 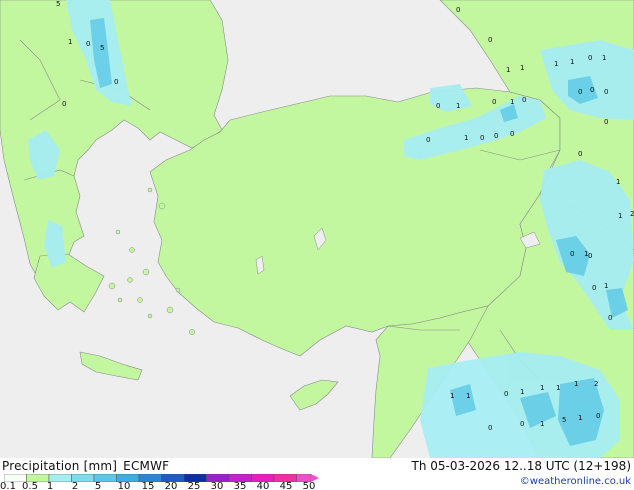 I want to click on model-name: ECMWF, so click(x=146, y=466).